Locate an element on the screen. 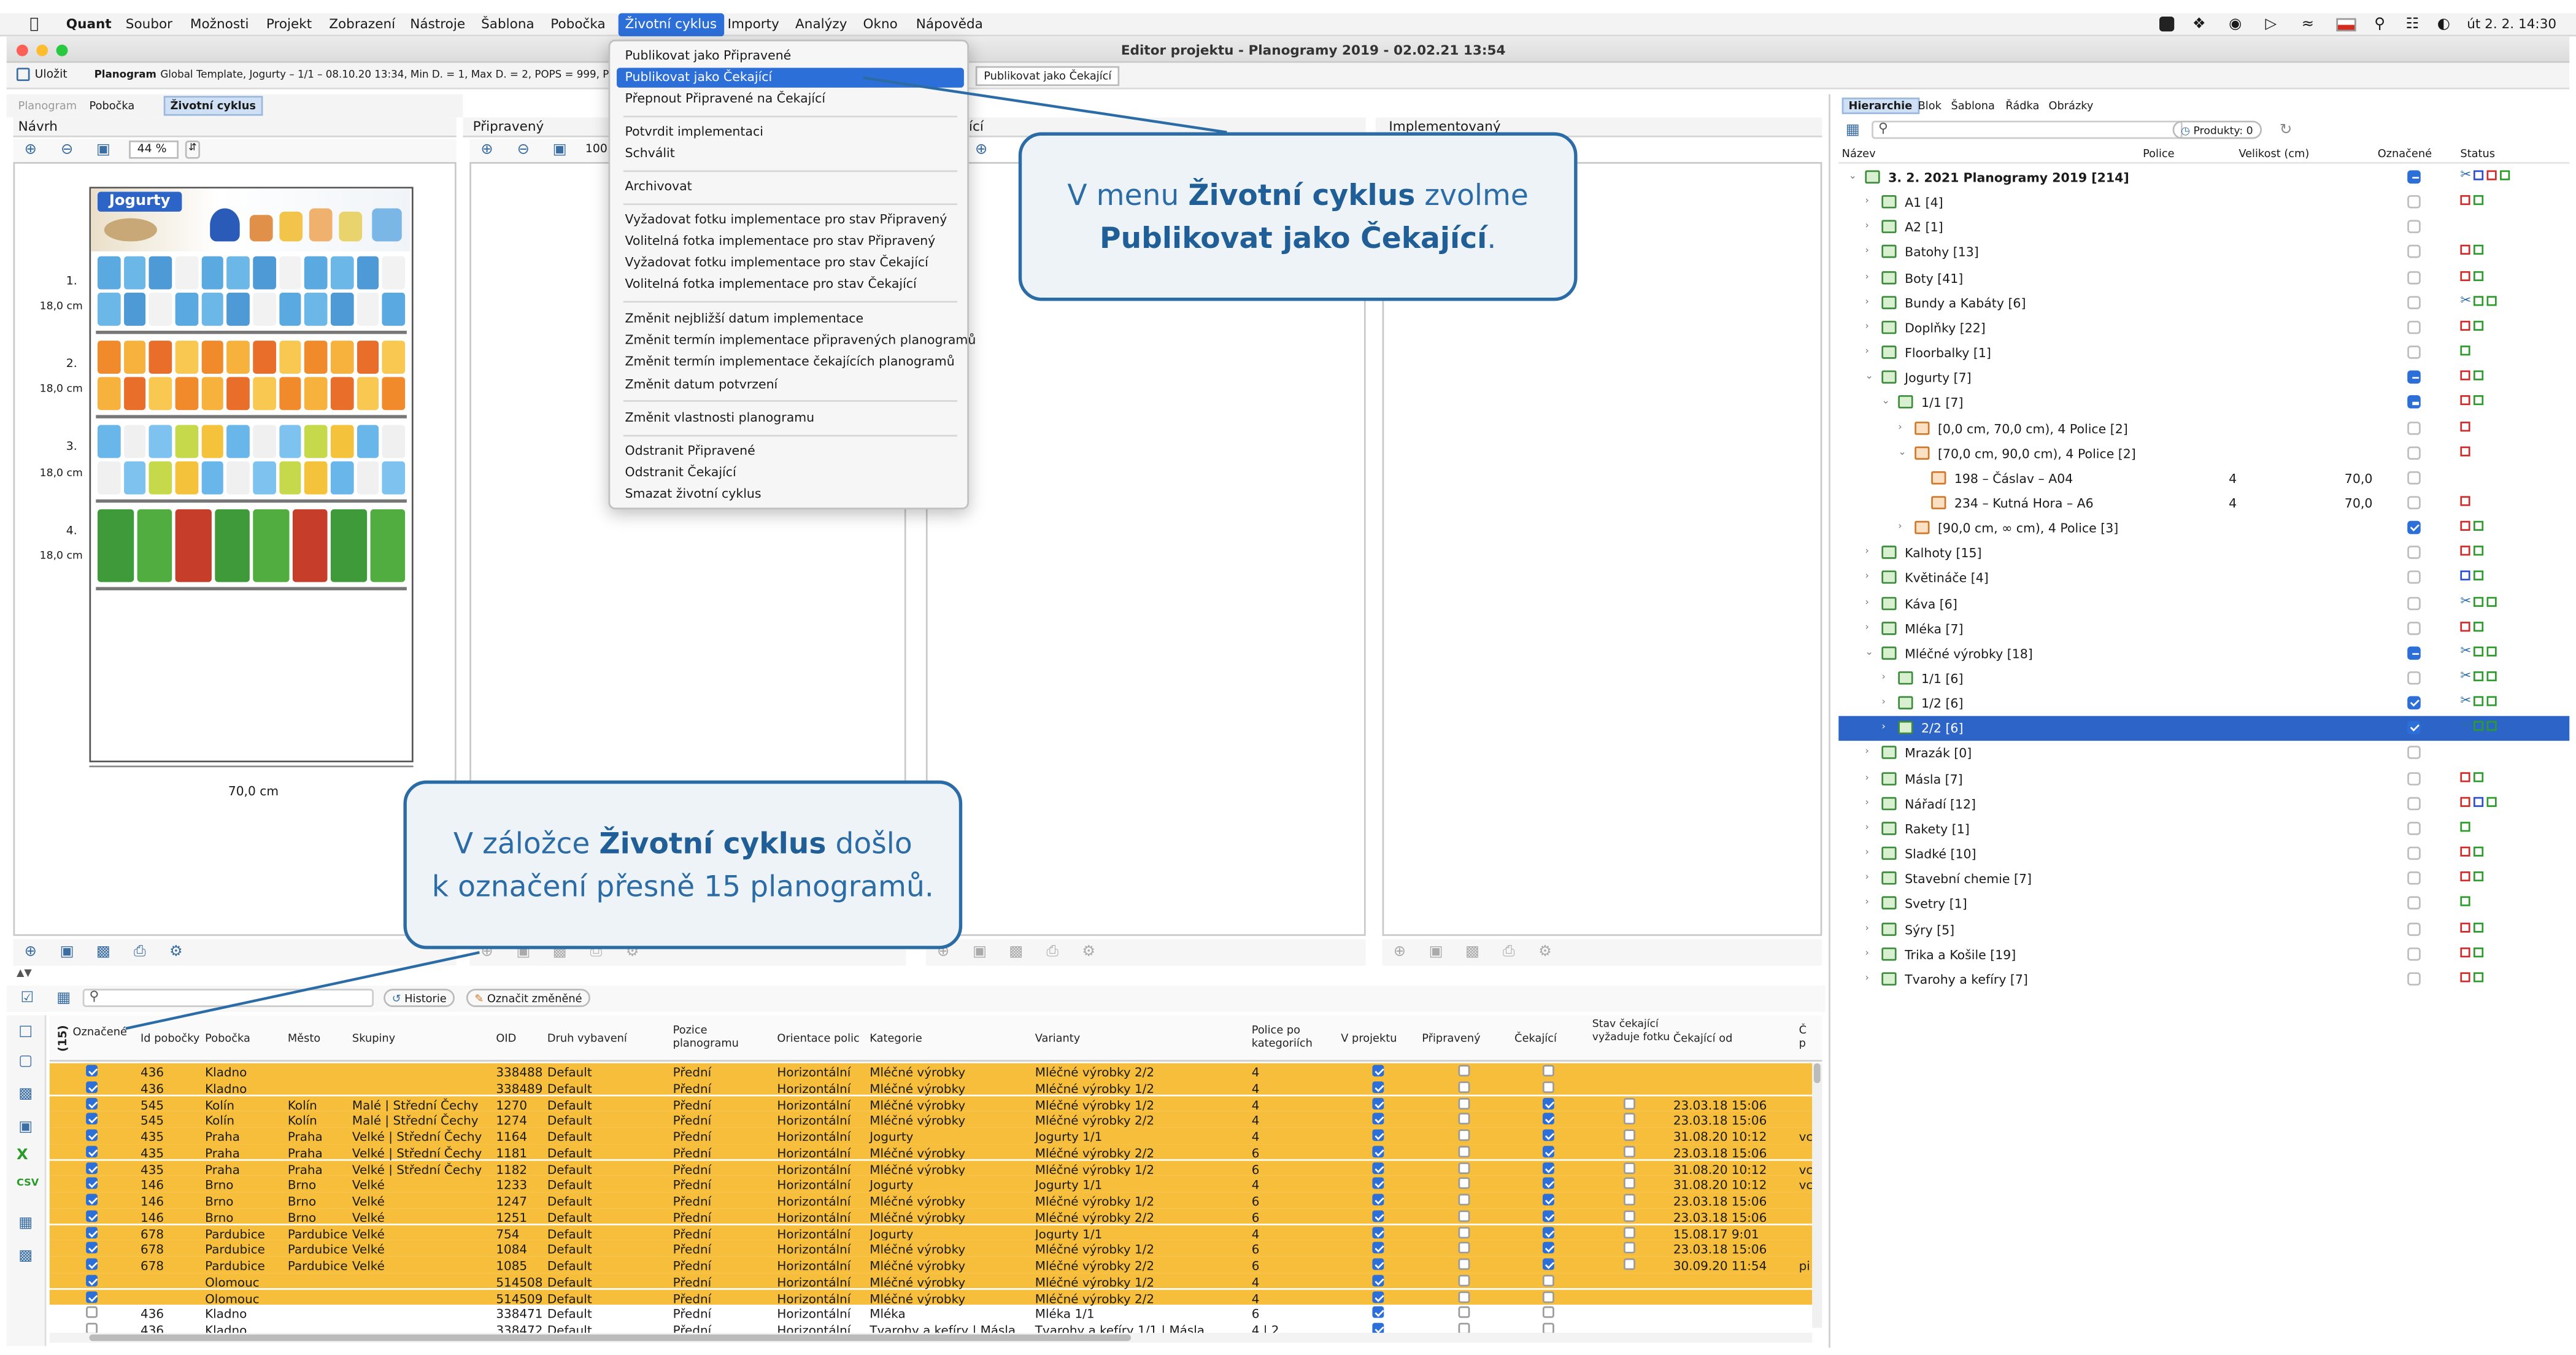 This screenshot has height=1355, width=2576. callout-text: došlo is located at coordinates (869, 845).